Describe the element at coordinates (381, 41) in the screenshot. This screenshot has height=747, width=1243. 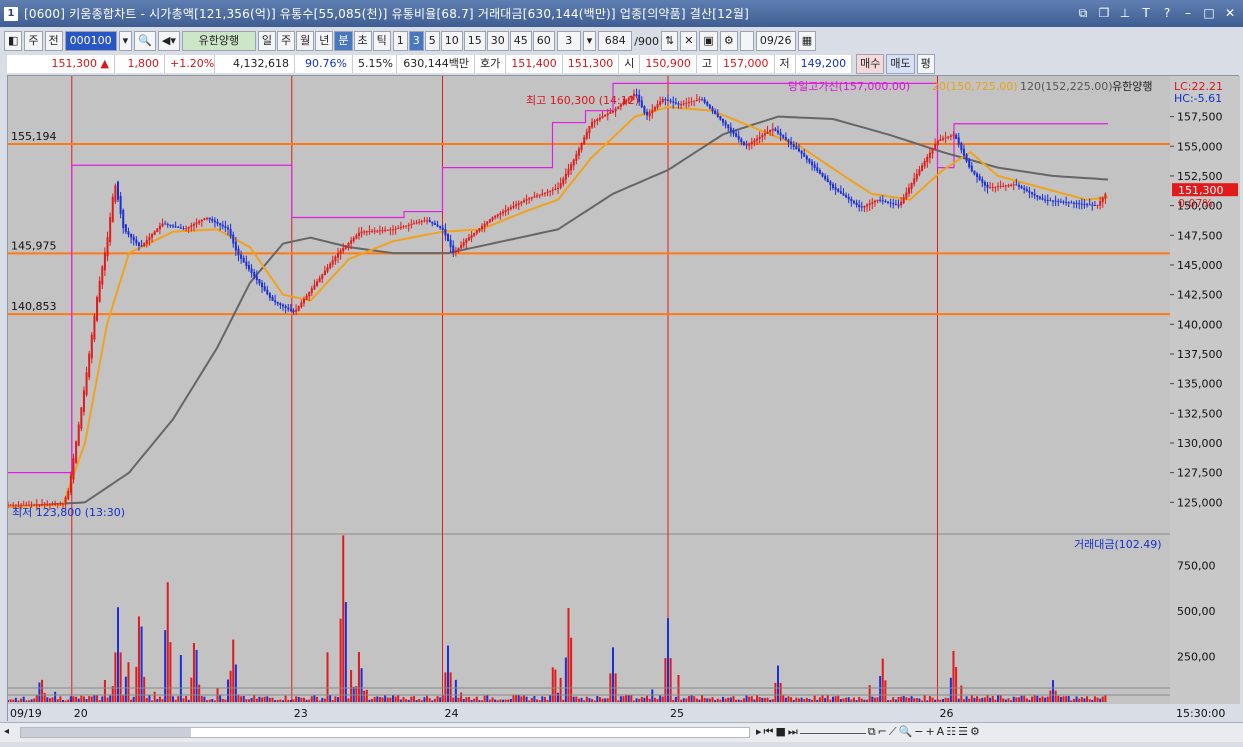
I see `timeframe-button: 틱` at that location.